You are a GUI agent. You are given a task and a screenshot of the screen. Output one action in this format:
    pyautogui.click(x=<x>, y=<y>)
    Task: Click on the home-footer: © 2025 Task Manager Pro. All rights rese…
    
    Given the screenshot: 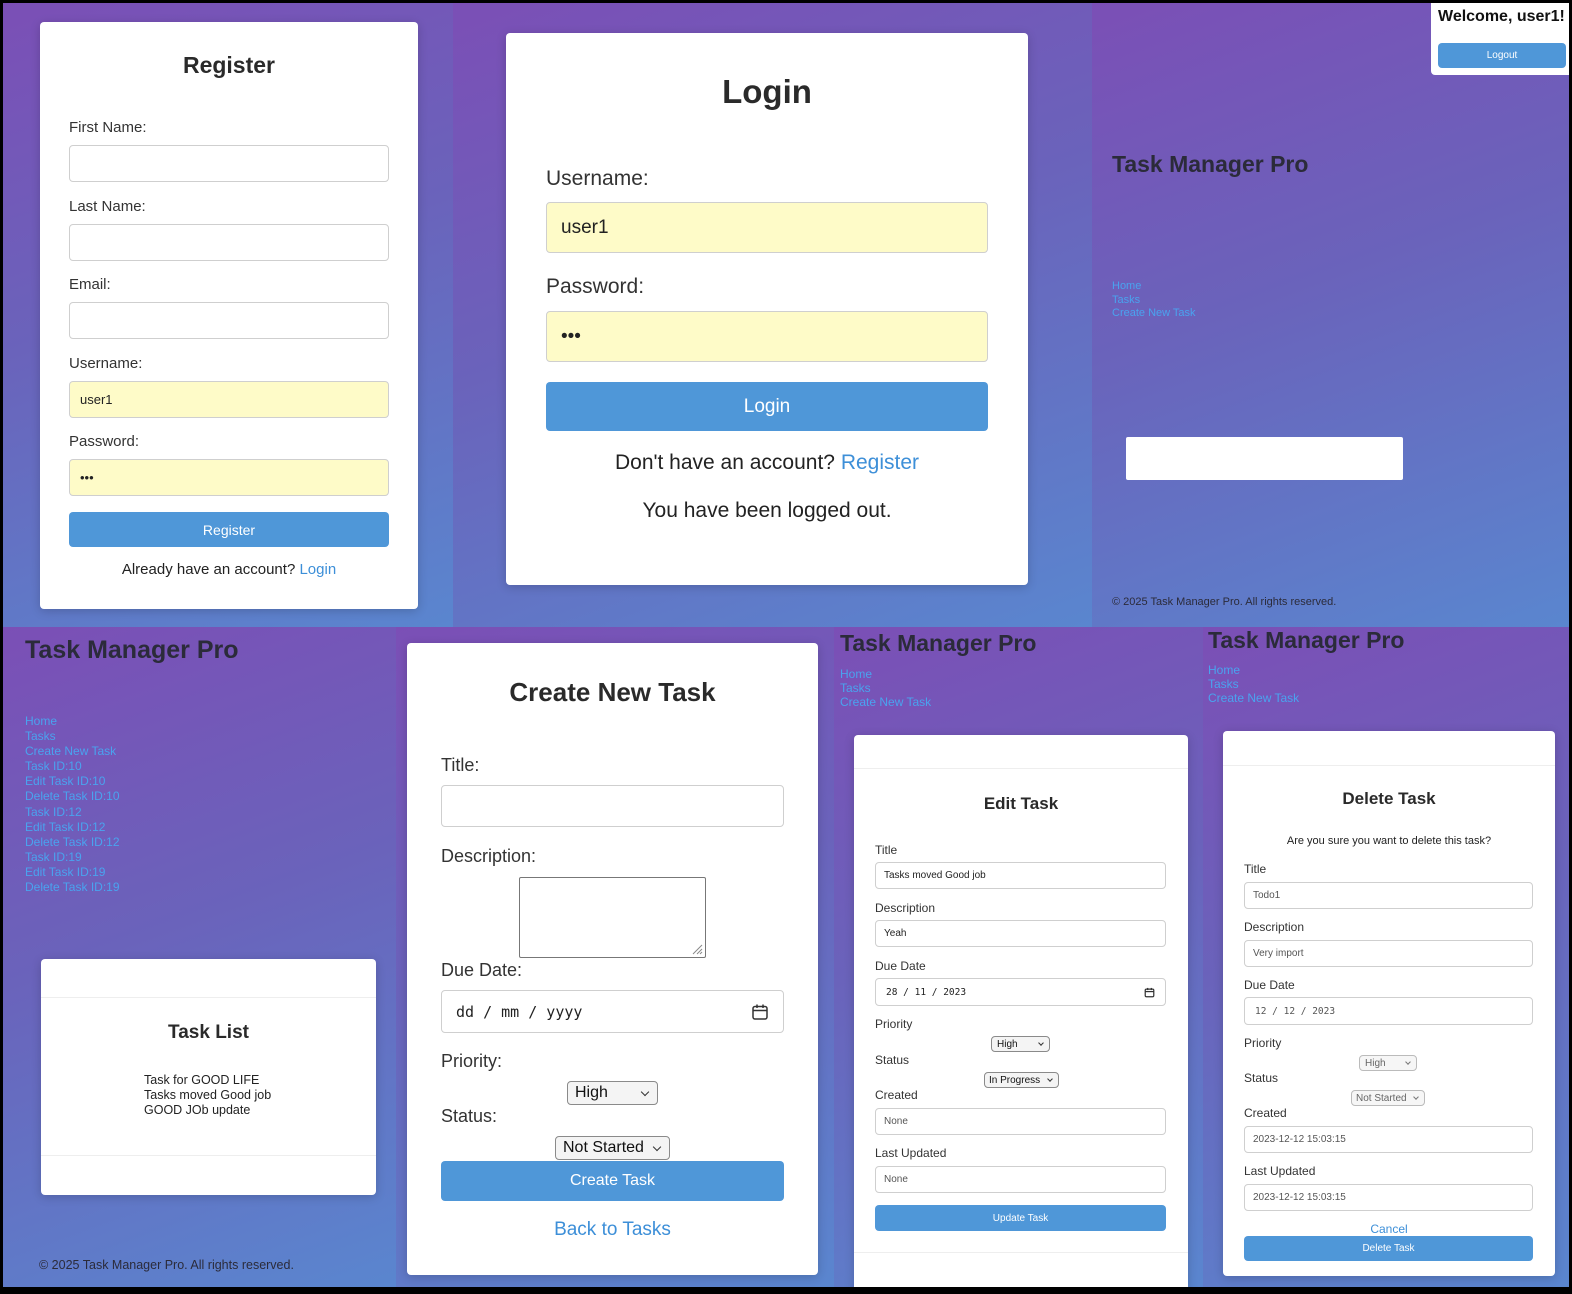 What is the action you would take?
    pyautogui.click(x=1224, y=602)
    